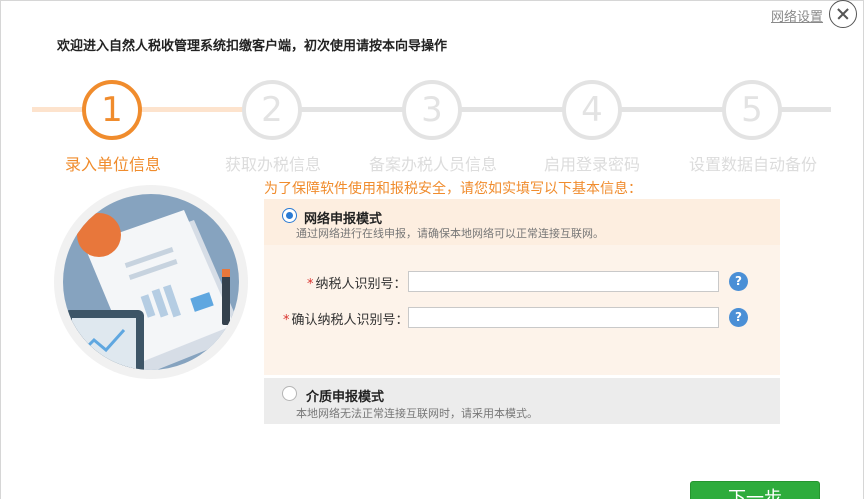 This screenshot has height=499, width=864. Describe the element at coordinates (592, 164) in the screenshot. I see `step-4-label: 启用登录密码` at that location.